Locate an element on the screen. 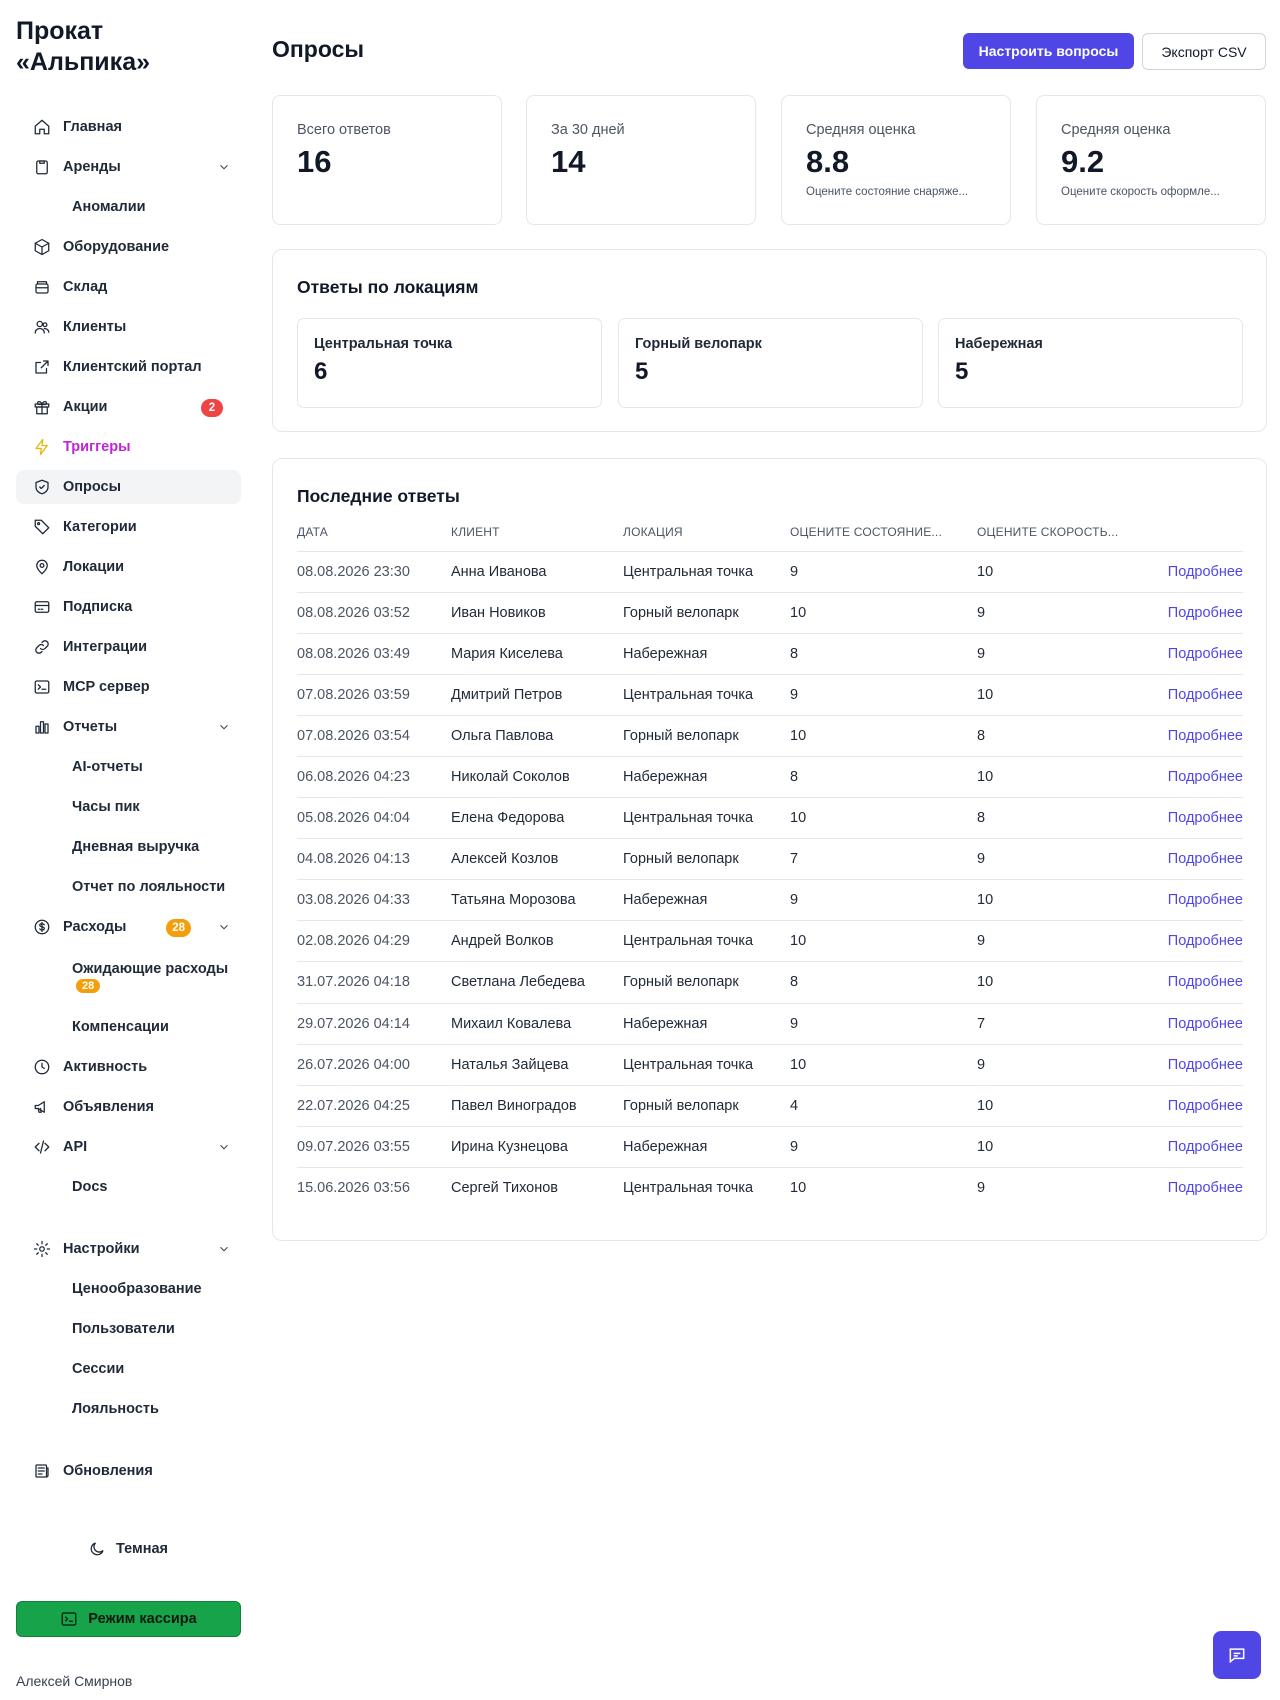  cashier-mode-button: Режим кассира is located at coordinates (128, 1619).